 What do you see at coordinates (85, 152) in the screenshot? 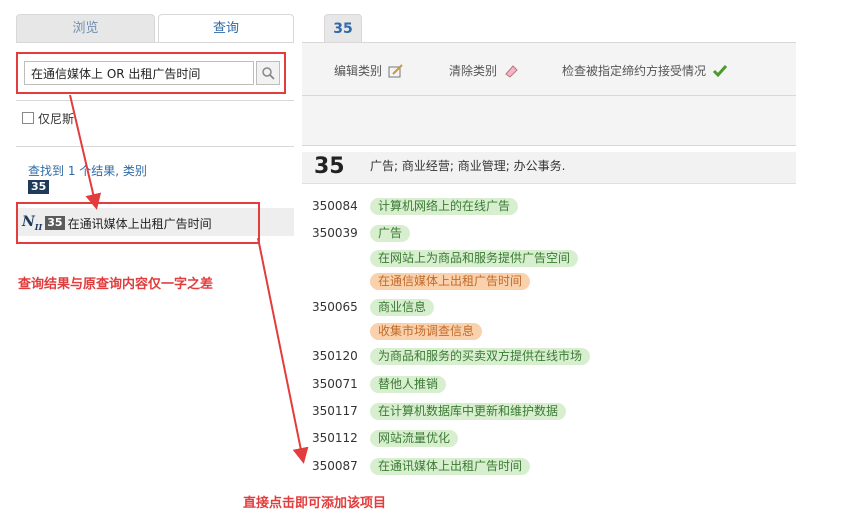
I see `arrow-search-to-result` at bounding box center [85, 152].